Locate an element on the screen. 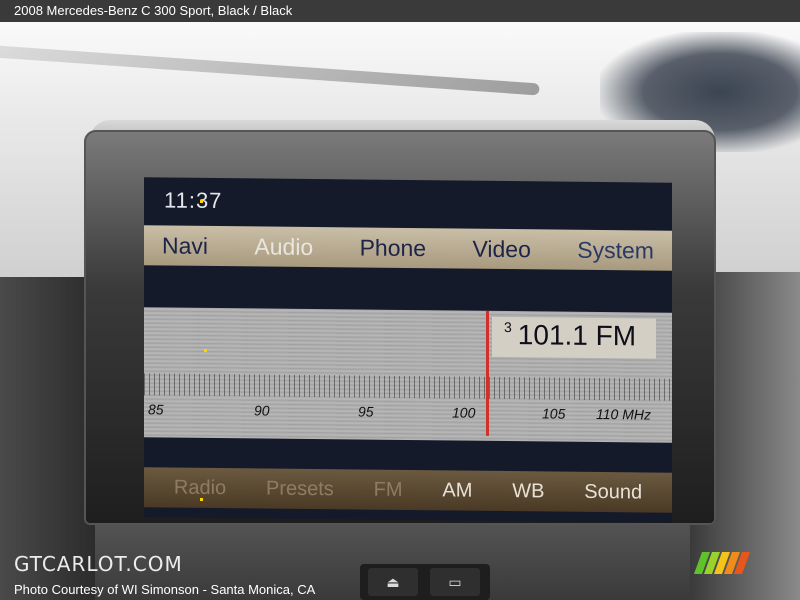 The height and width of the screenshot is (600, 800). media-button: ▭ is located at coordinates (455, 582).